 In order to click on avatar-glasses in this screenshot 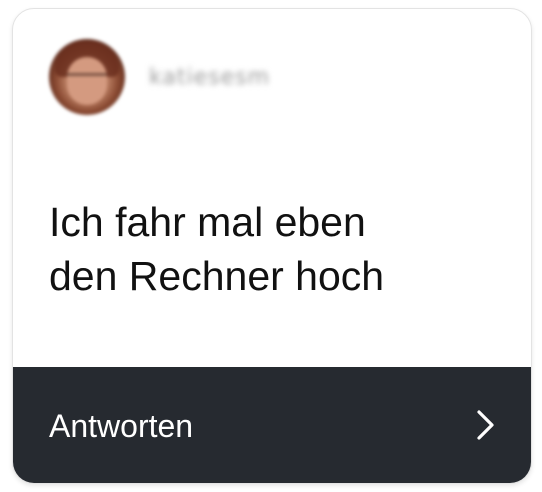, I will do `click(87, 79)`.